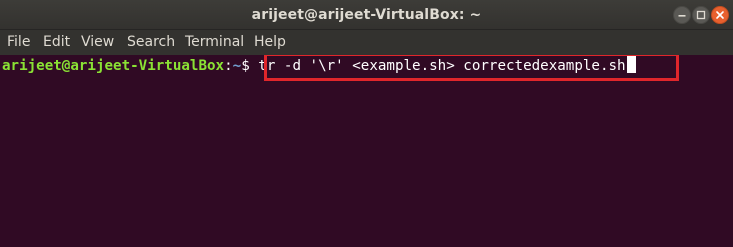 The height and width of the screenshot is (247, 733). Describe the element at coordinates (366, 42) in the screenshot. I see `menu-bar: File Edit View Search Terminal Help` at that location.